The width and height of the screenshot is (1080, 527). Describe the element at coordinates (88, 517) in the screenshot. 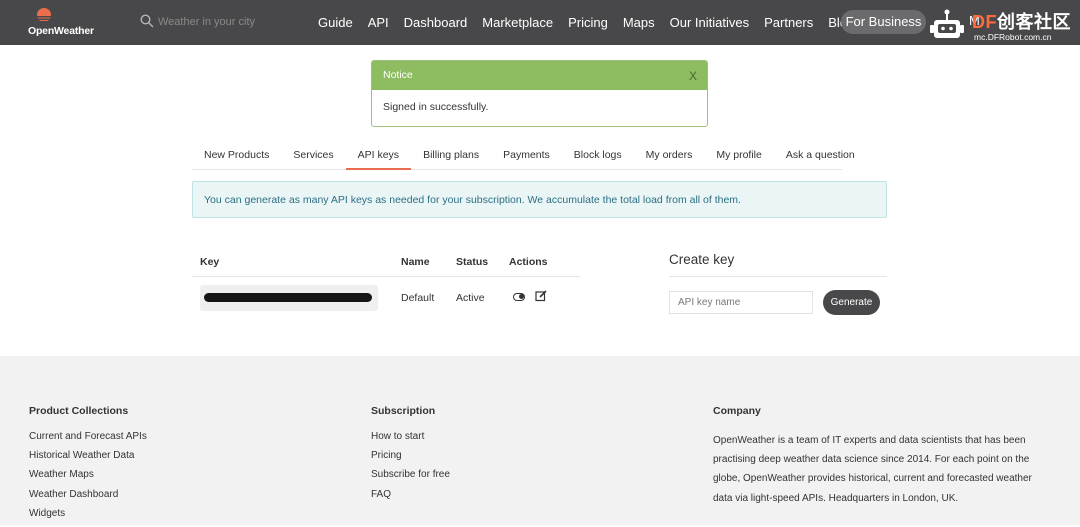

I see `footer-link-widgets: Widgets` at that location.